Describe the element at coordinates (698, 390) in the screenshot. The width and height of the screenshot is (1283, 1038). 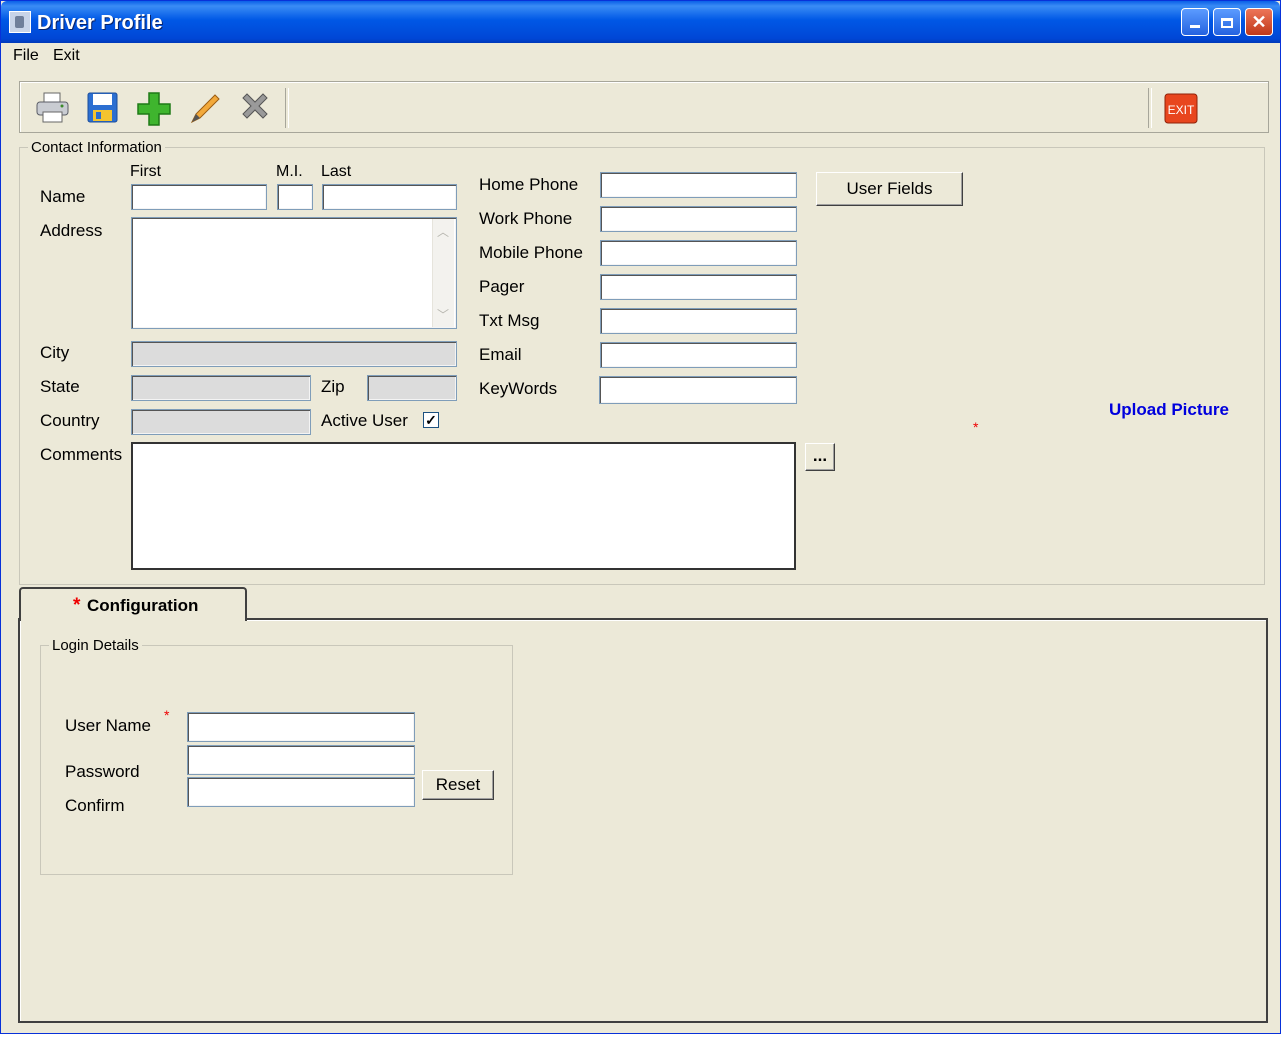
I see `keywords-input` at that location.